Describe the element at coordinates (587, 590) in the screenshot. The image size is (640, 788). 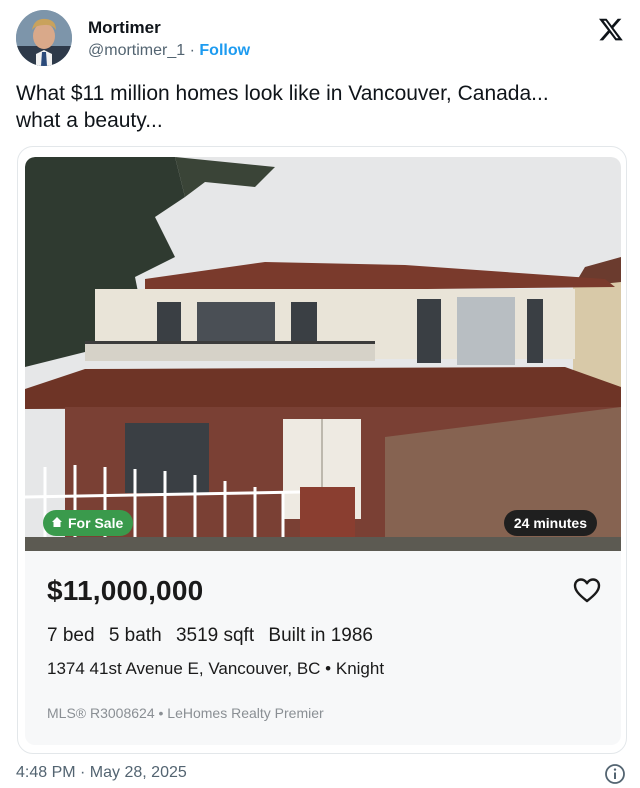
I see `heart-icon` at that location.